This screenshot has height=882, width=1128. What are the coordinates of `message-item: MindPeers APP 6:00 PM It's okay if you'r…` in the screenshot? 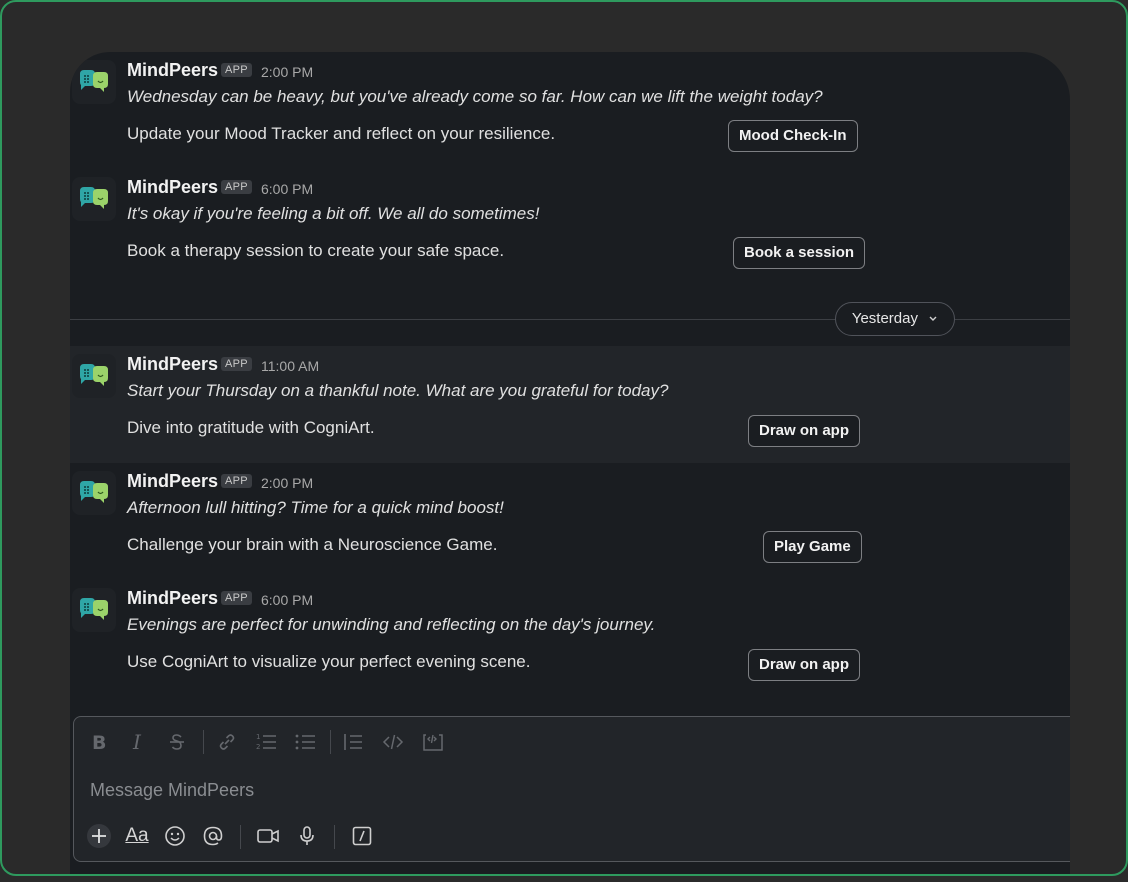 It's located at (570, 227).